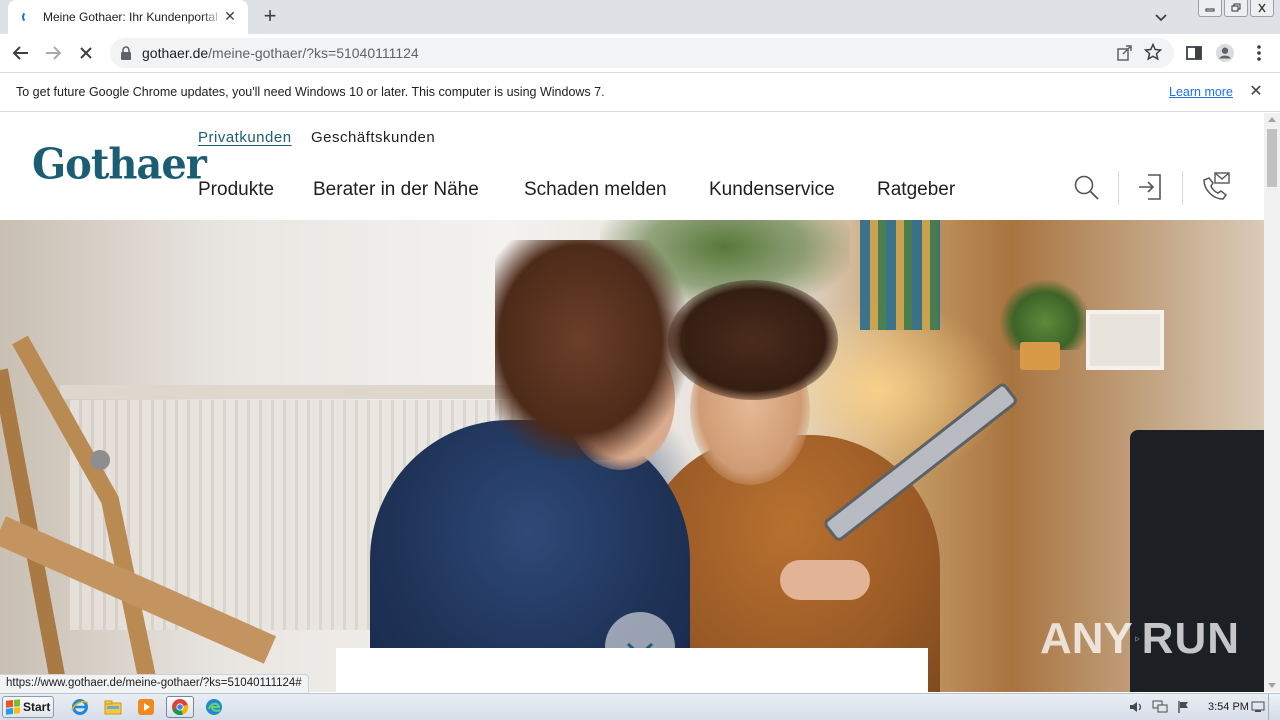 The height and width of the screenshot is (720, 1280). I want to click on browser-tab: Meine Gothaer: Ihr Kundenportal | G ✕, so click(128, 17).